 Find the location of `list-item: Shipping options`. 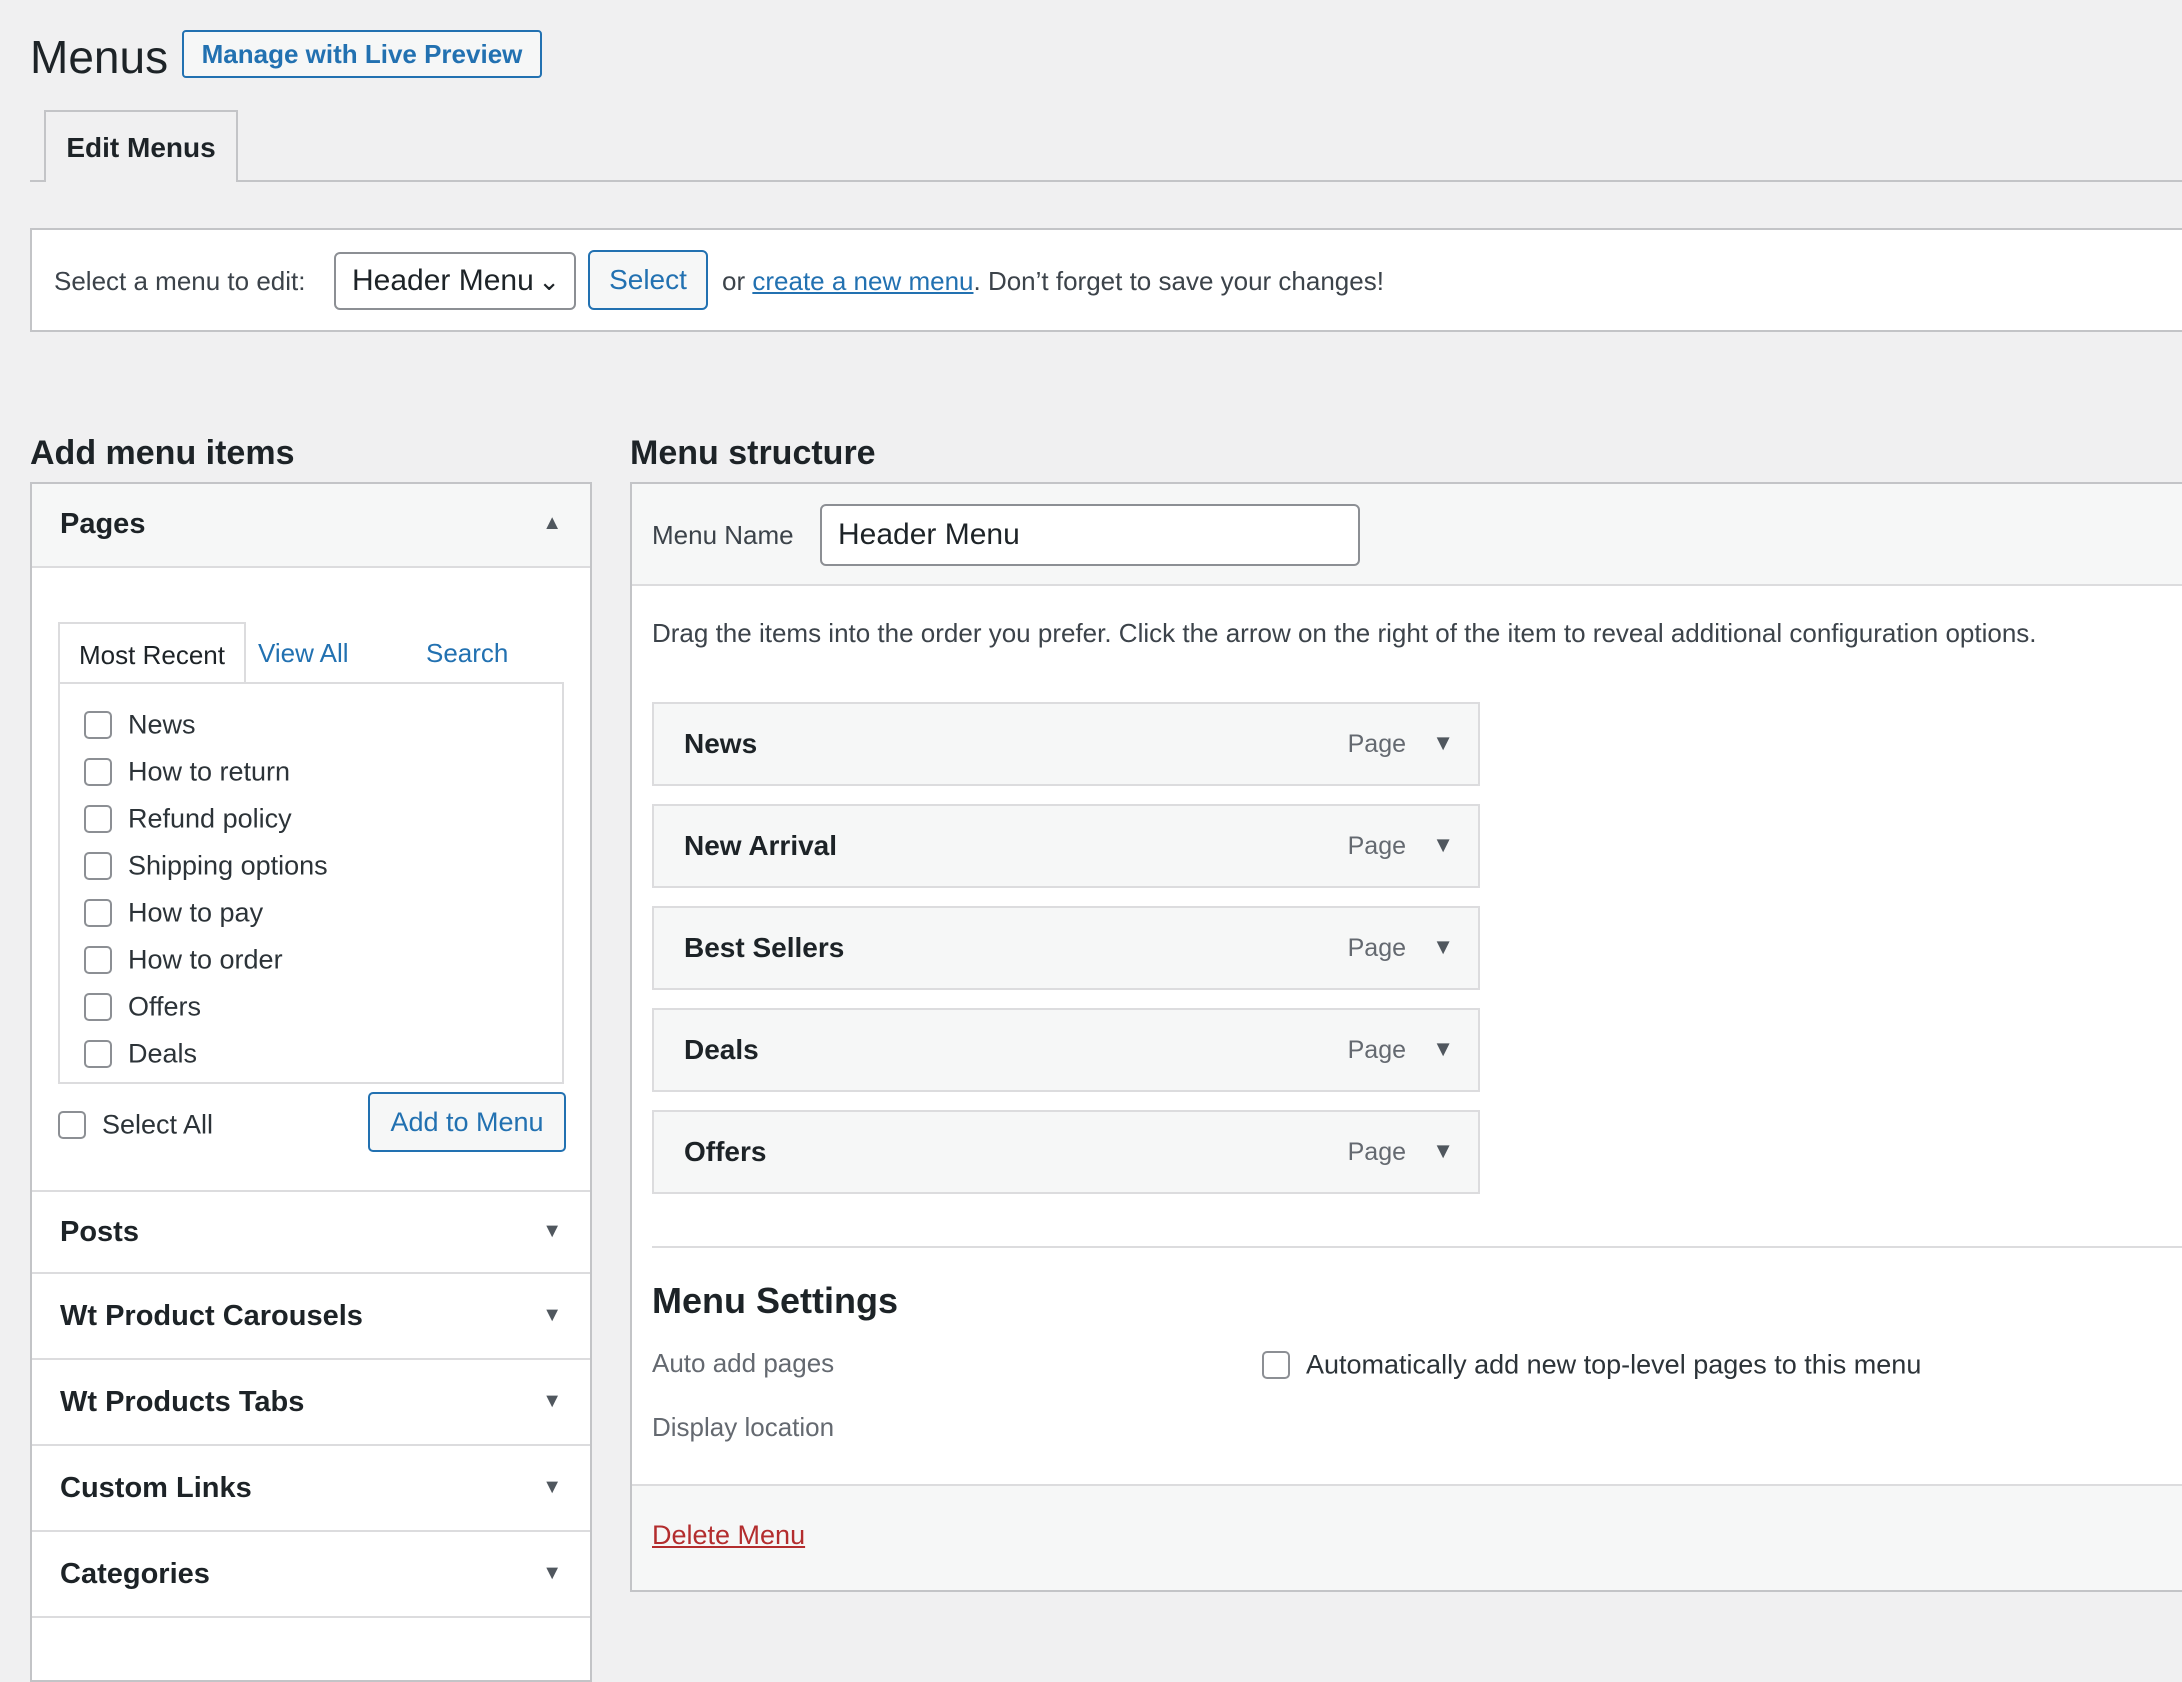

list-item: Shipping options is located at coordinates (206, 867).